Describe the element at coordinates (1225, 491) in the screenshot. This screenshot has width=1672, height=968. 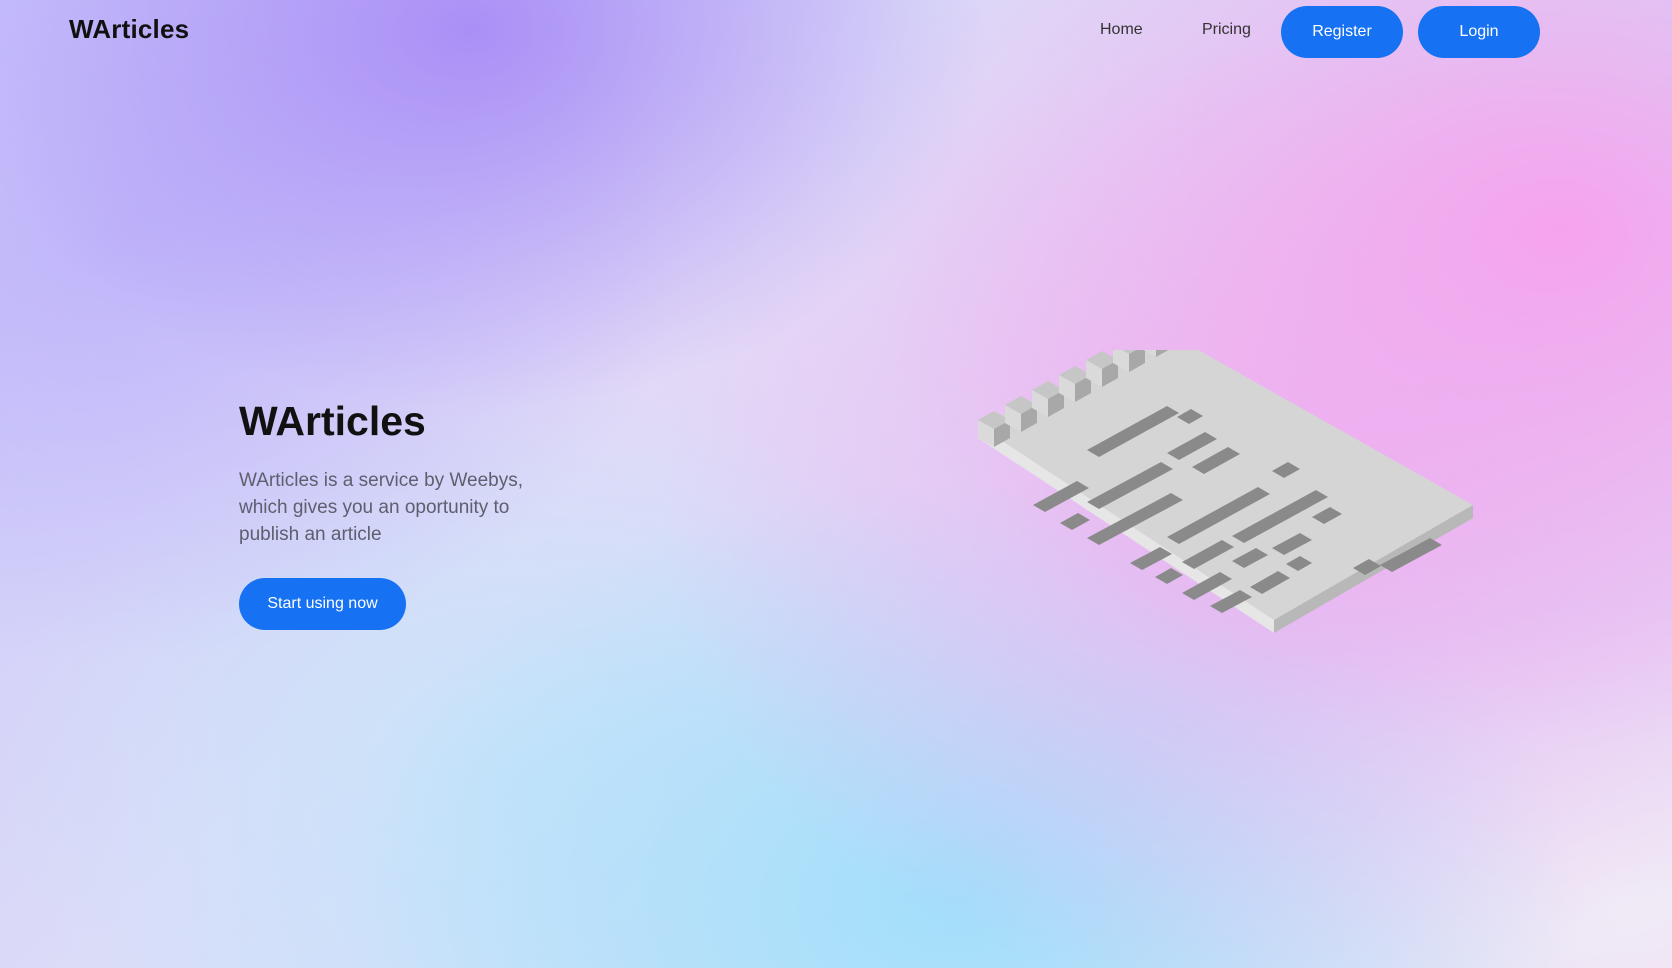
I see `isometric-document-illustration` at that location.